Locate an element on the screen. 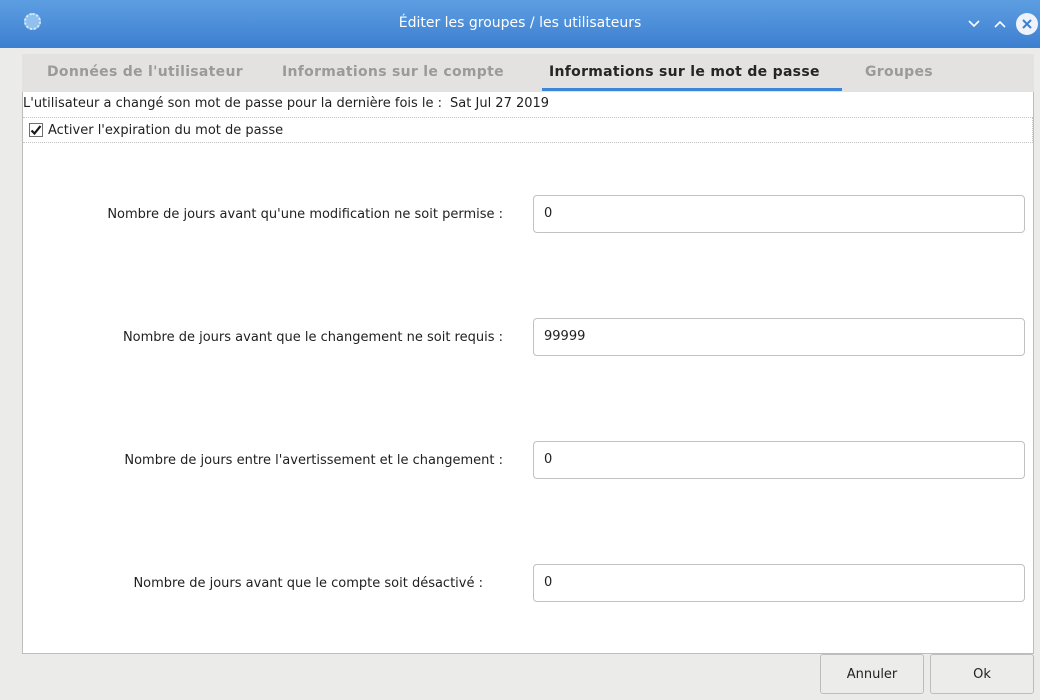 The height and width of the screenshot is (700, 1040). cancel-button: Annuler is located at coordinates (872, 674).